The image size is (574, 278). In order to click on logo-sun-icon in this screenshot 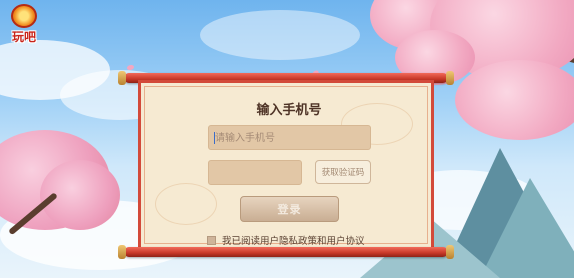, I will do `click(24, 16)`.